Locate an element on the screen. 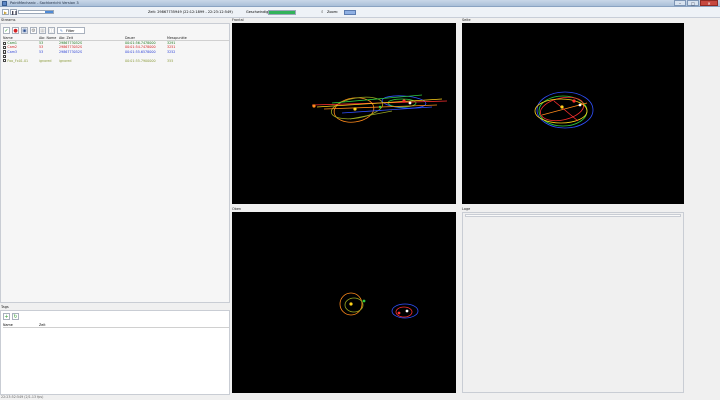 This screenshot has width=720, height=400. front-marker-white is located at coordinates (410, 103).